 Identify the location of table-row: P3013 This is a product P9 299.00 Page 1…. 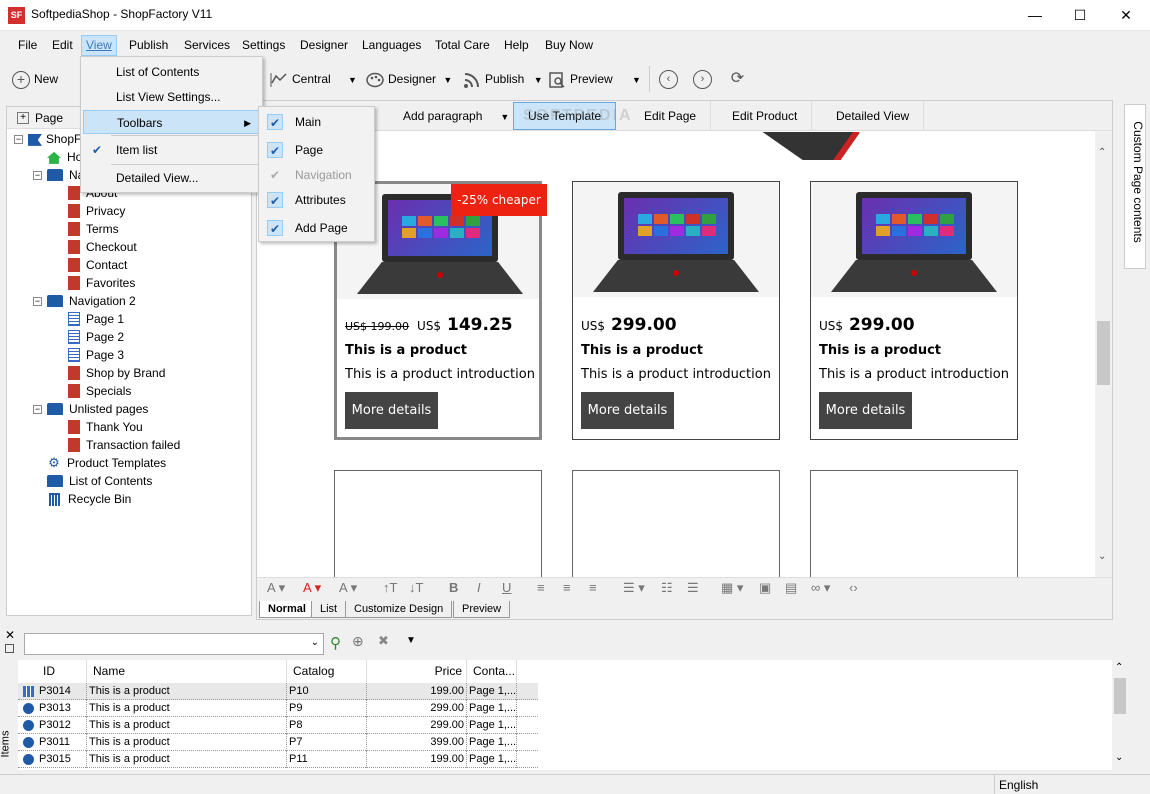
(278, 708).